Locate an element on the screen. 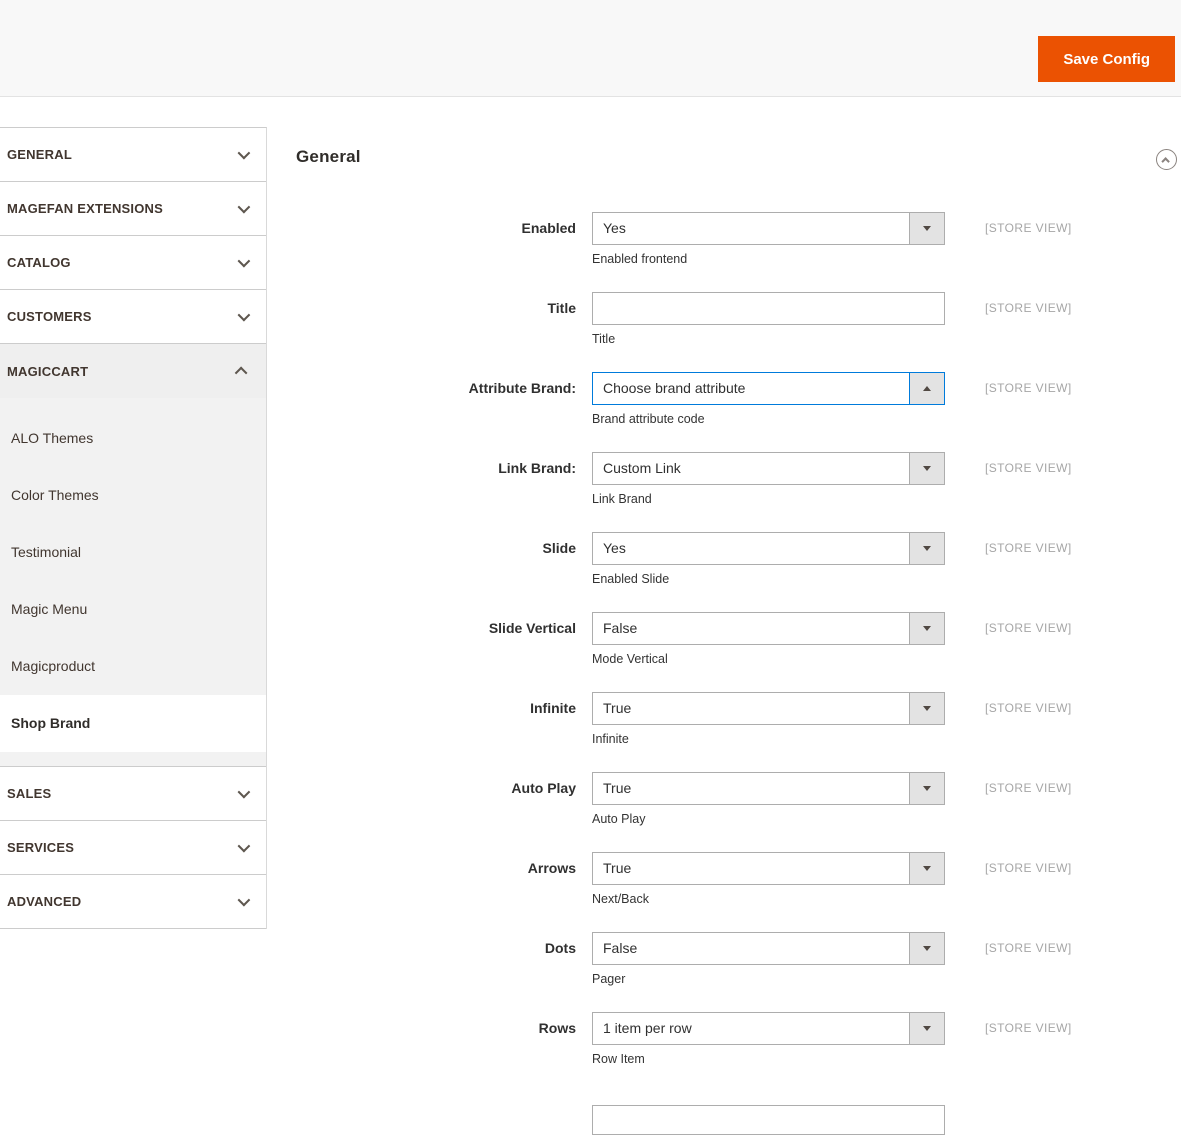  slide-vertical-select: False is located at coordinates (768, 628).